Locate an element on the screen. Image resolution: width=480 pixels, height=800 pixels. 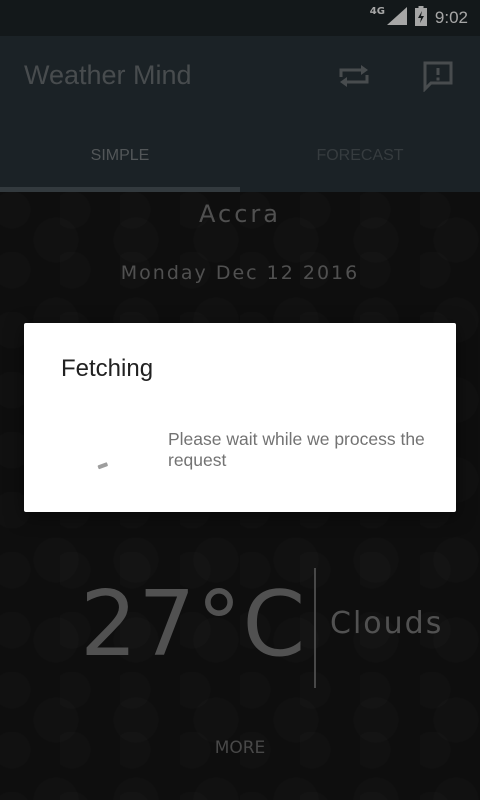
dialog-title: Fetching is located at coordinates (107, 368).